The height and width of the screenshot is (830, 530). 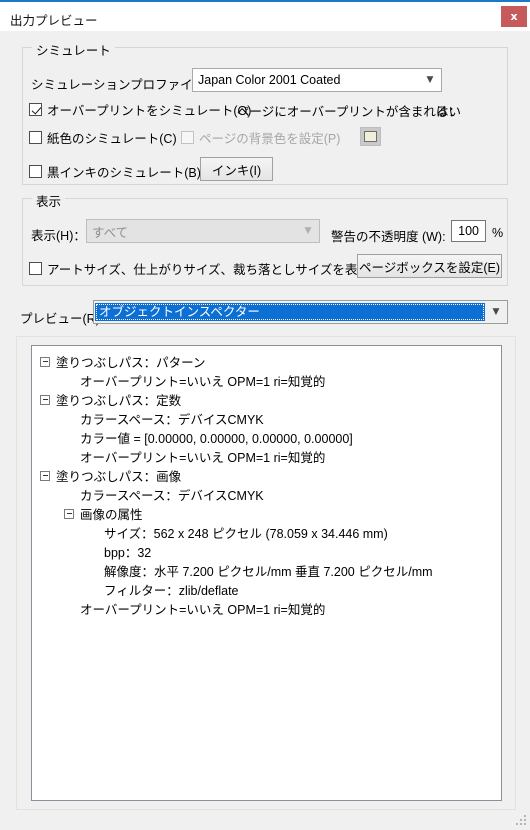 I want to click on set-page-box-button: ページボックスを設定(E), so click(x=429, y=266).